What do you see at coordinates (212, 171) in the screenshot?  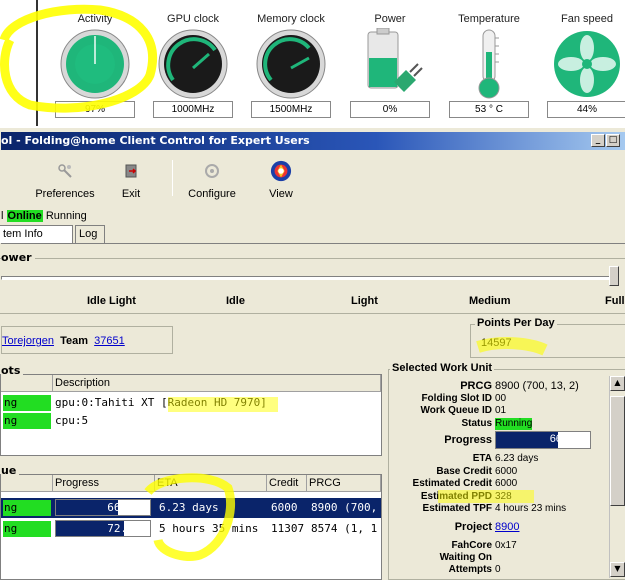 I see `configure-icon` at bounding box center [212, 171].